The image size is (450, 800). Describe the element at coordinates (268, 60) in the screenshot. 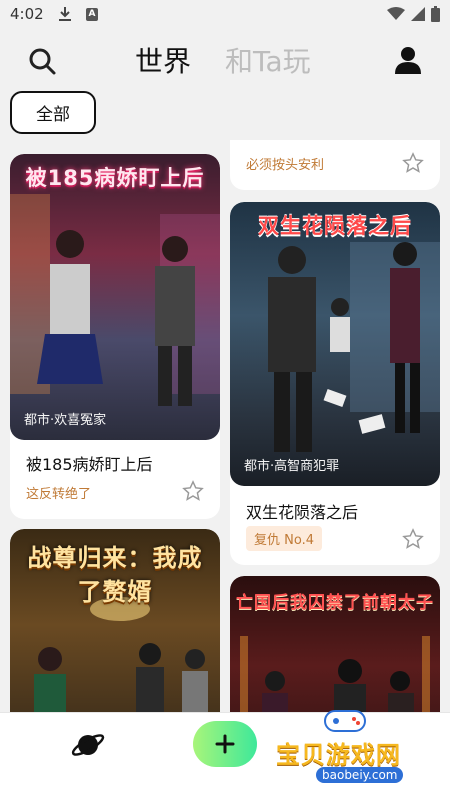

I see `tab-play-with-ta: 和Ta玩` at that location.